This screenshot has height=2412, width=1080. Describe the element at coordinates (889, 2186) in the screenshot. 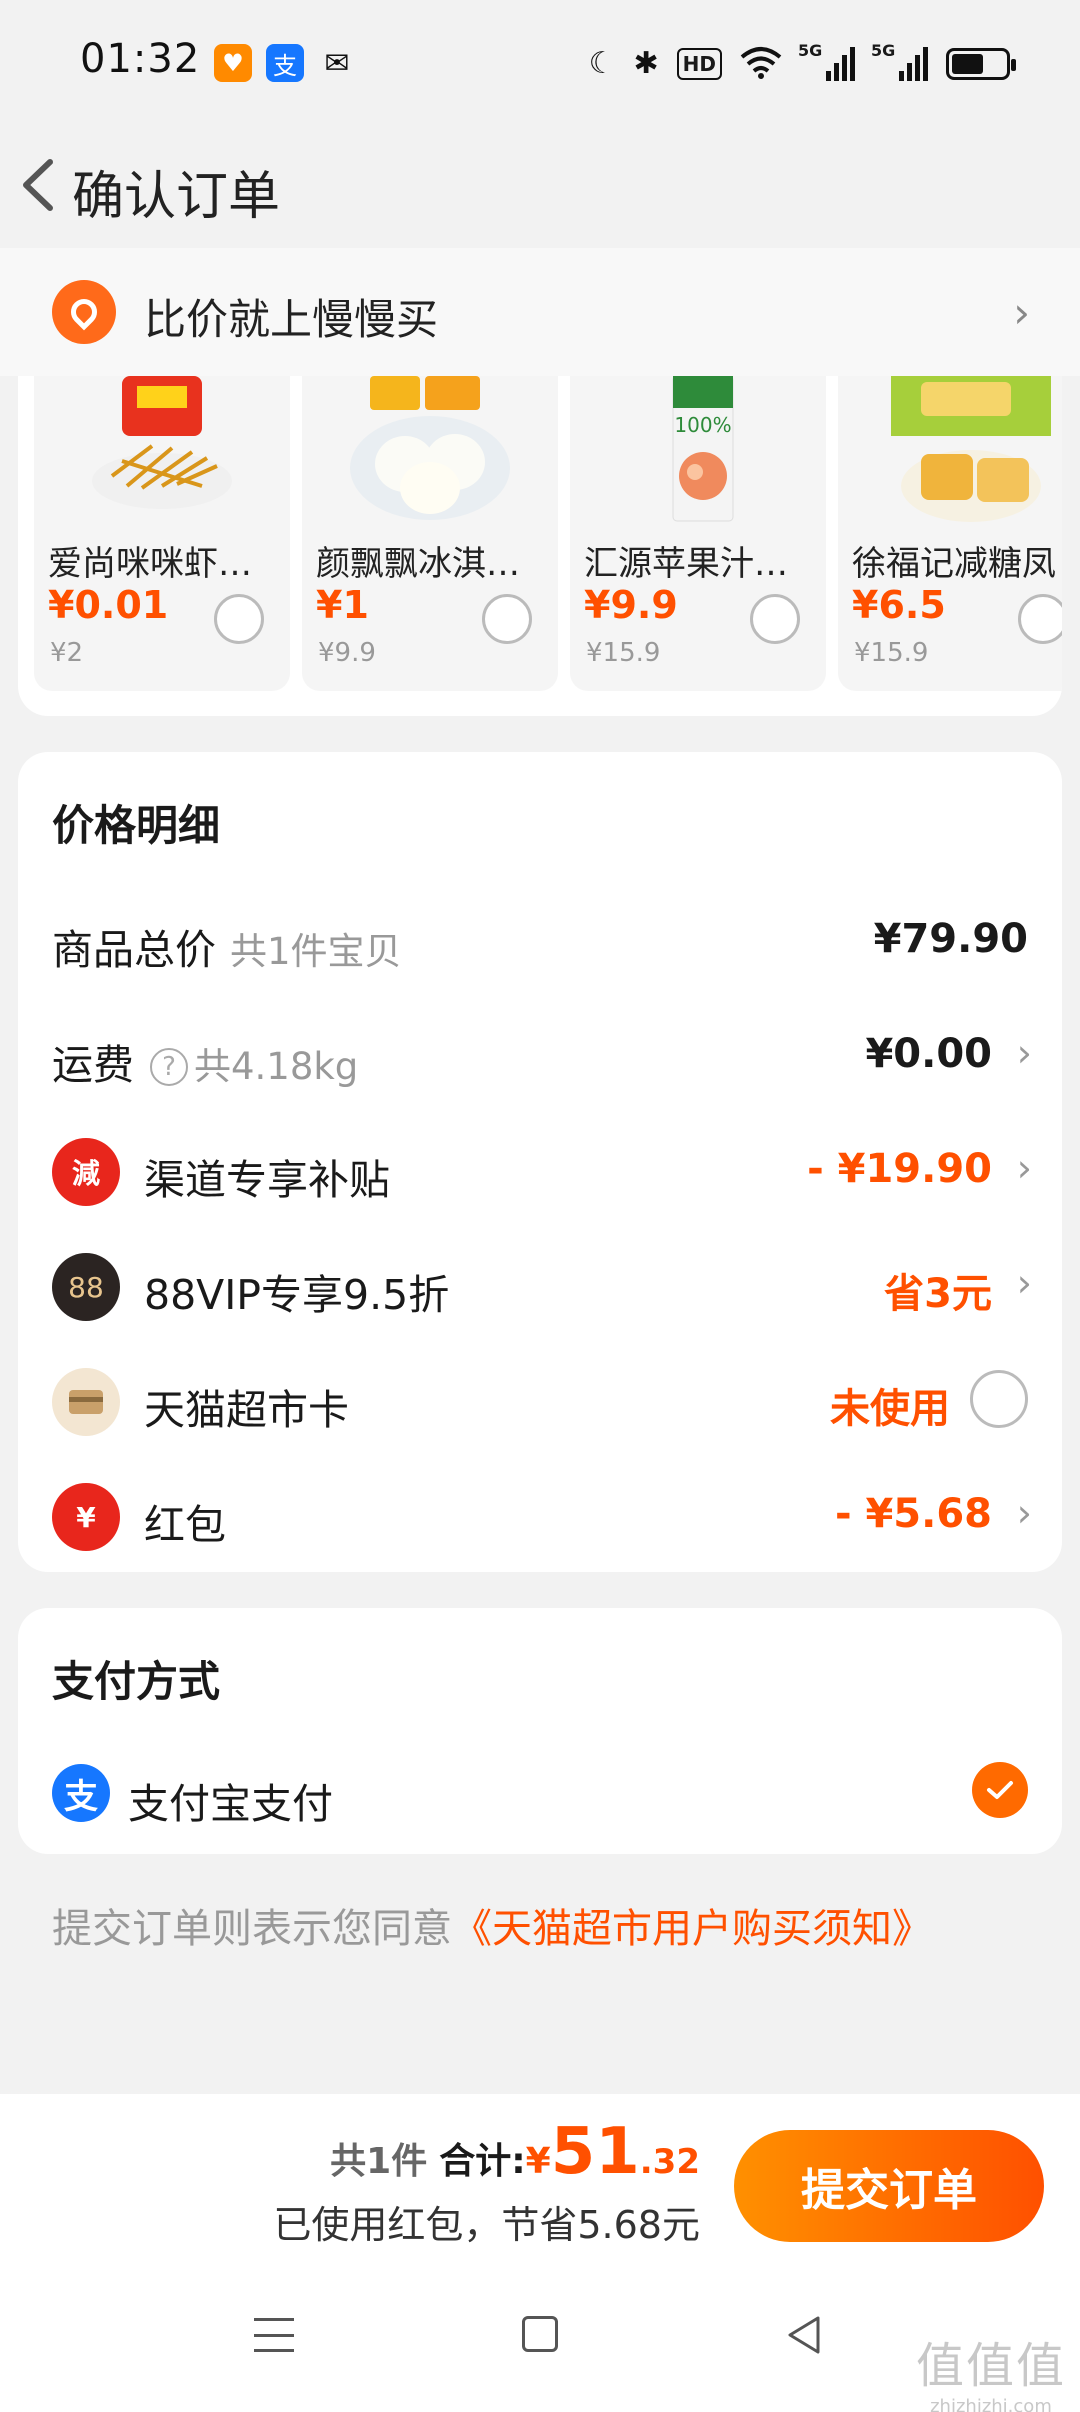

I see `submit-order-button: 提交订单` at that location.